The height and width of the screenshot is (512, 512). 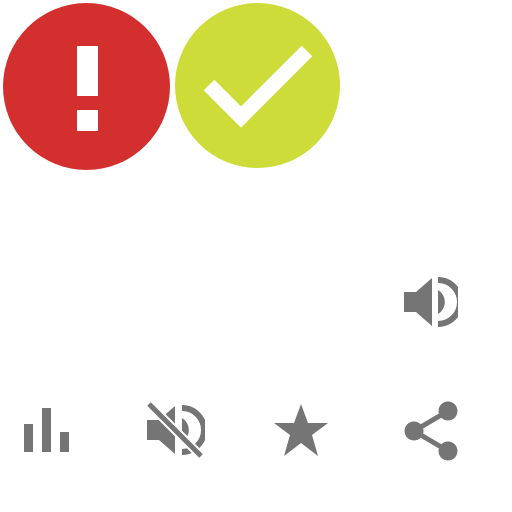 I want to click on bar-chart-icon, so click(x=47, y=429).